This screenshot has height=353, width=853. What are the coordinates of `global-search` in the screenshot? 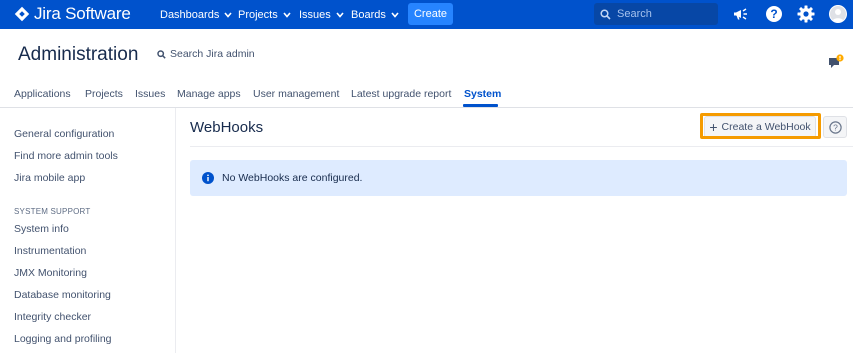 It's located at (656, 14).